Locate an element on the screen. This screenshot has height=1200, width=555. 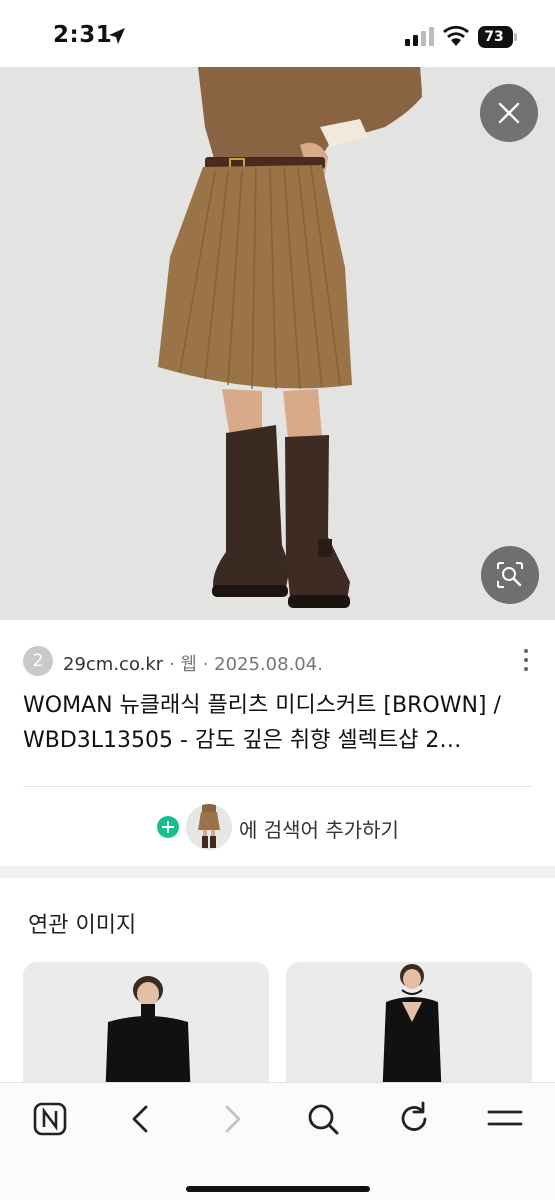
location-arrow-icon is located at coordinates (117, 36).